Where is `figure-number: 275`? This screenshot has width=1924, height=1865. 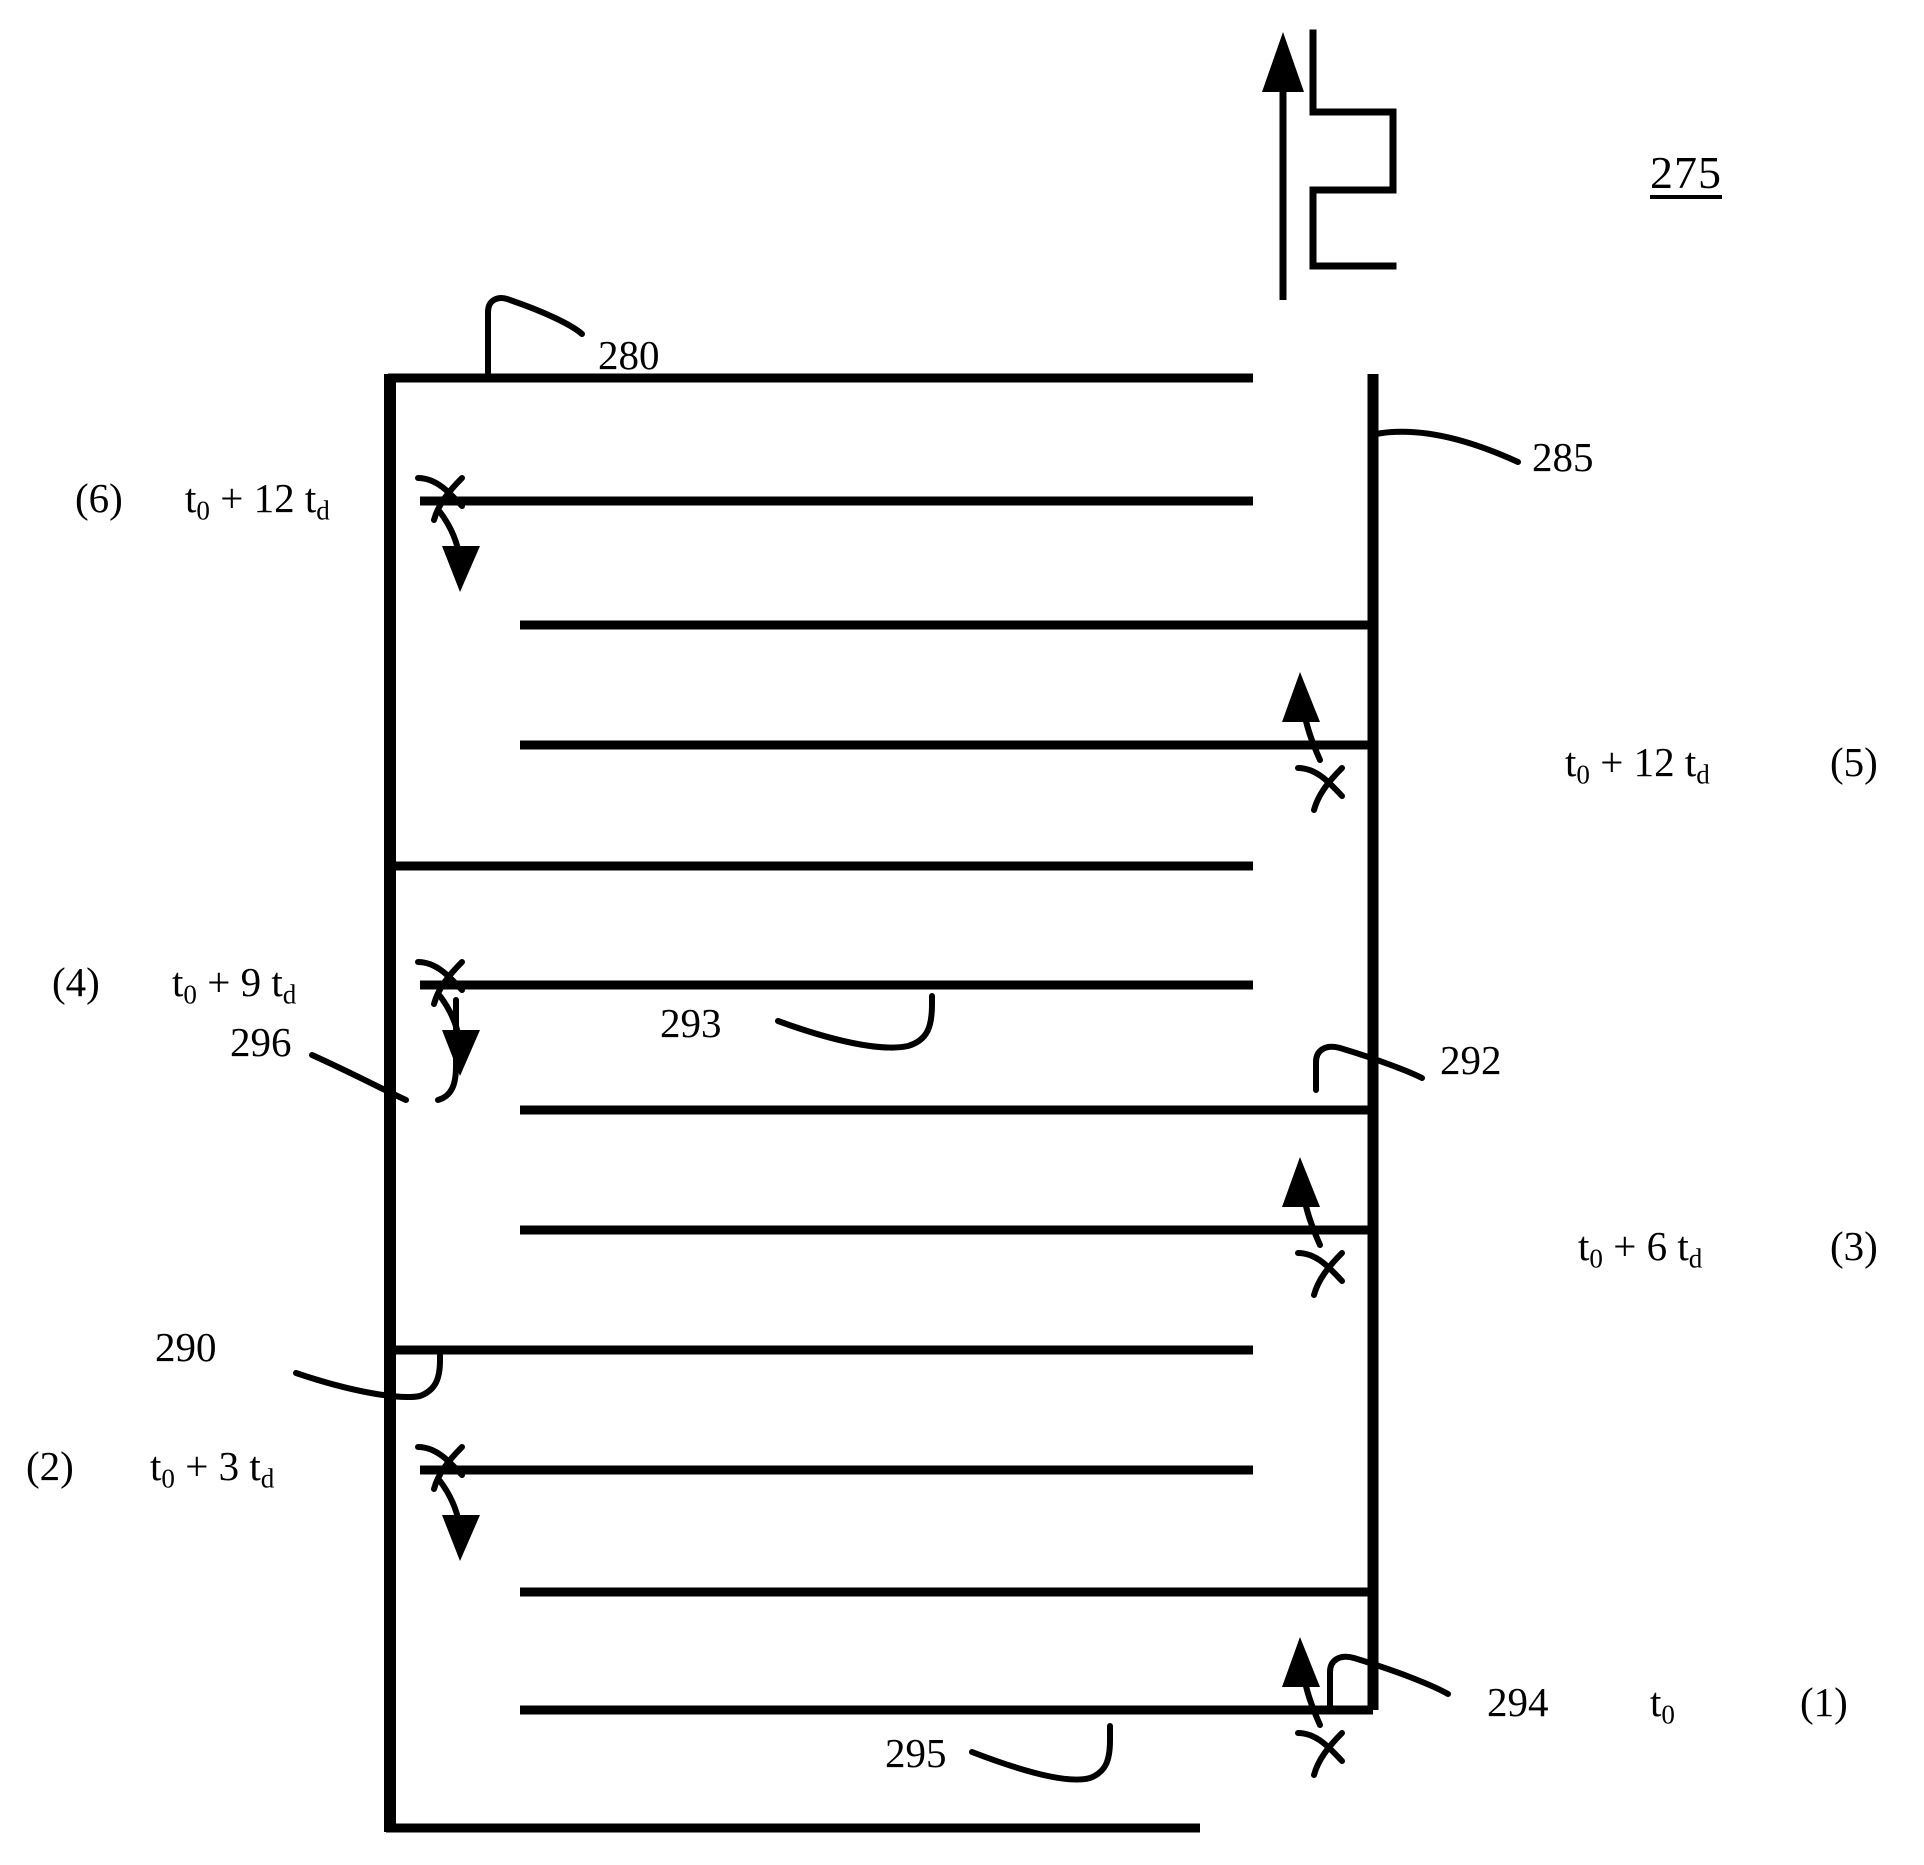 figure-number: 275 is located at coordinates (1686, 172).